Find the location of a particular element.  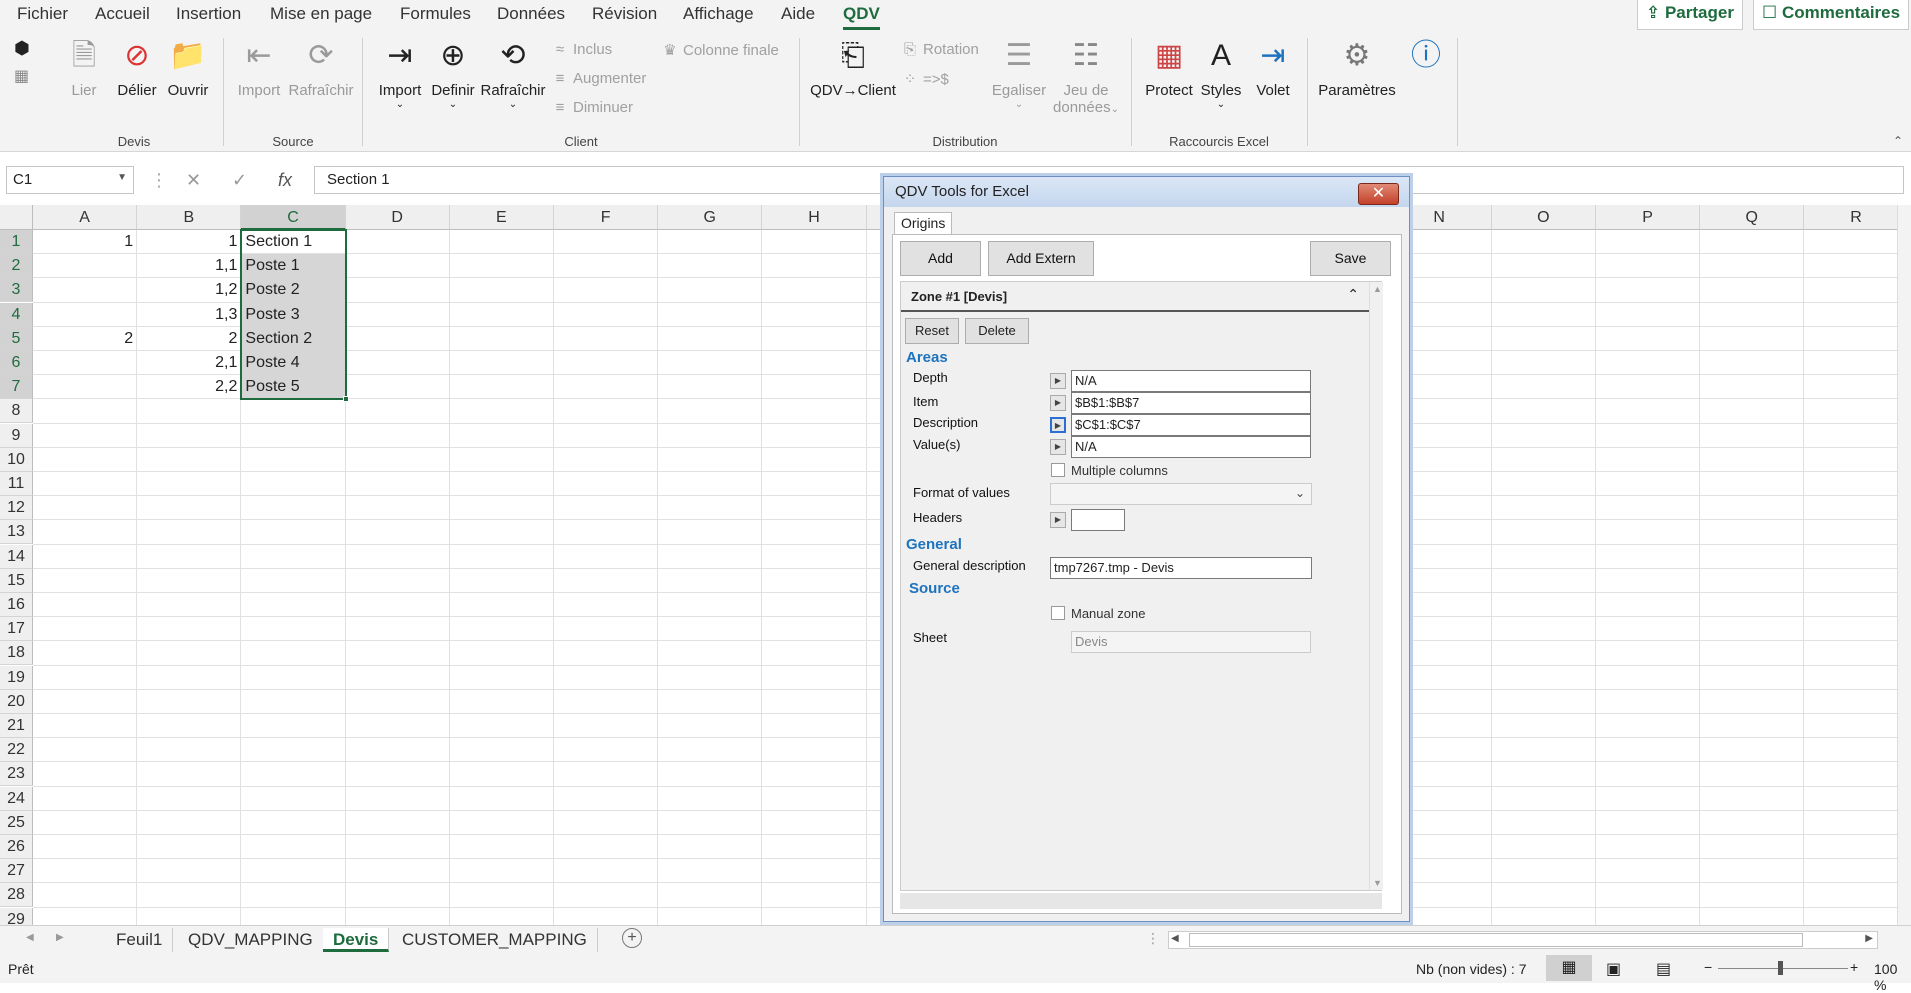

cell-b3: 1,2 is located at coordinates (189, 290).